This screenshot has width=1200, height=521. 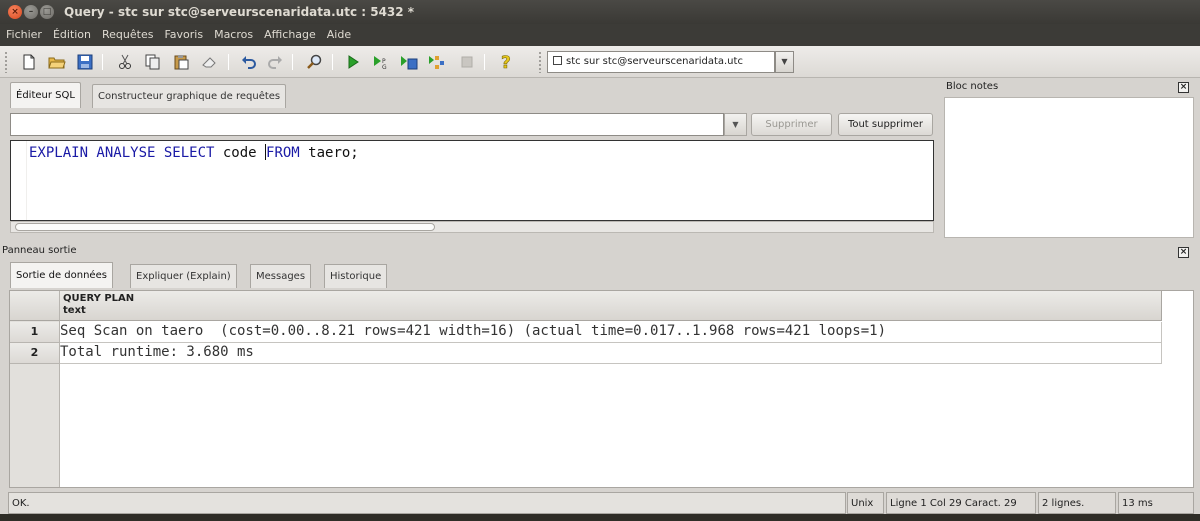 I want to click on status-line-count: 2 lignes., so click(x=1077, y=503).